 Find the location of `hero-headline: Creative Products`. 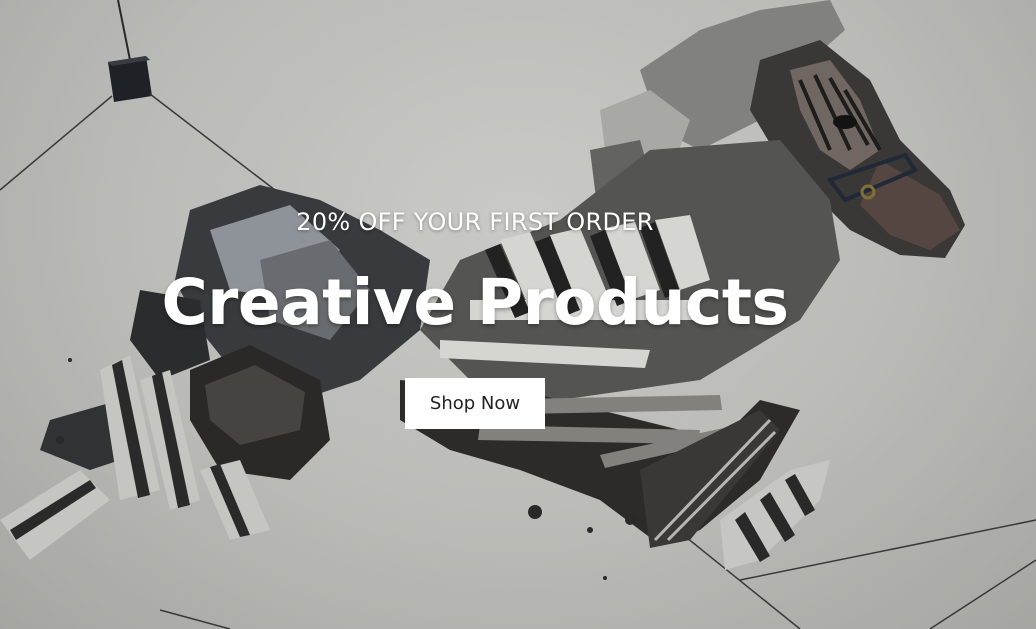

hero-headline: Creative Products is located at coordinates (475, 302).